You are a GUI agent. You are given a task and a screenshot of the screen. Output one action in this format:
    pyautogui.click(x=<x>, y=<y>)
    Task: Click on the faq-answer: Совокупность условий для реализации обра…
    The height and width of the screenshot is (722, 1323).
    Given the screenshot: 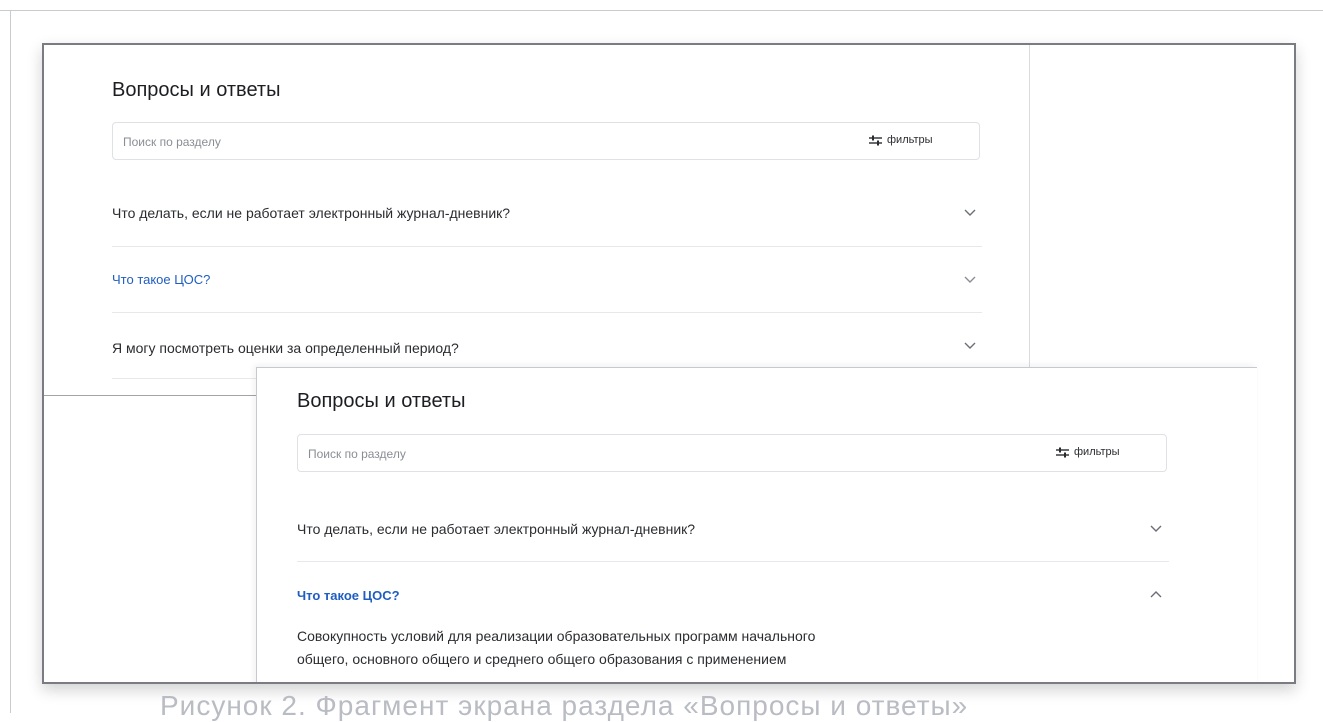 What is the action you would take?
    pyautogui.click(x=637, y=648)
    